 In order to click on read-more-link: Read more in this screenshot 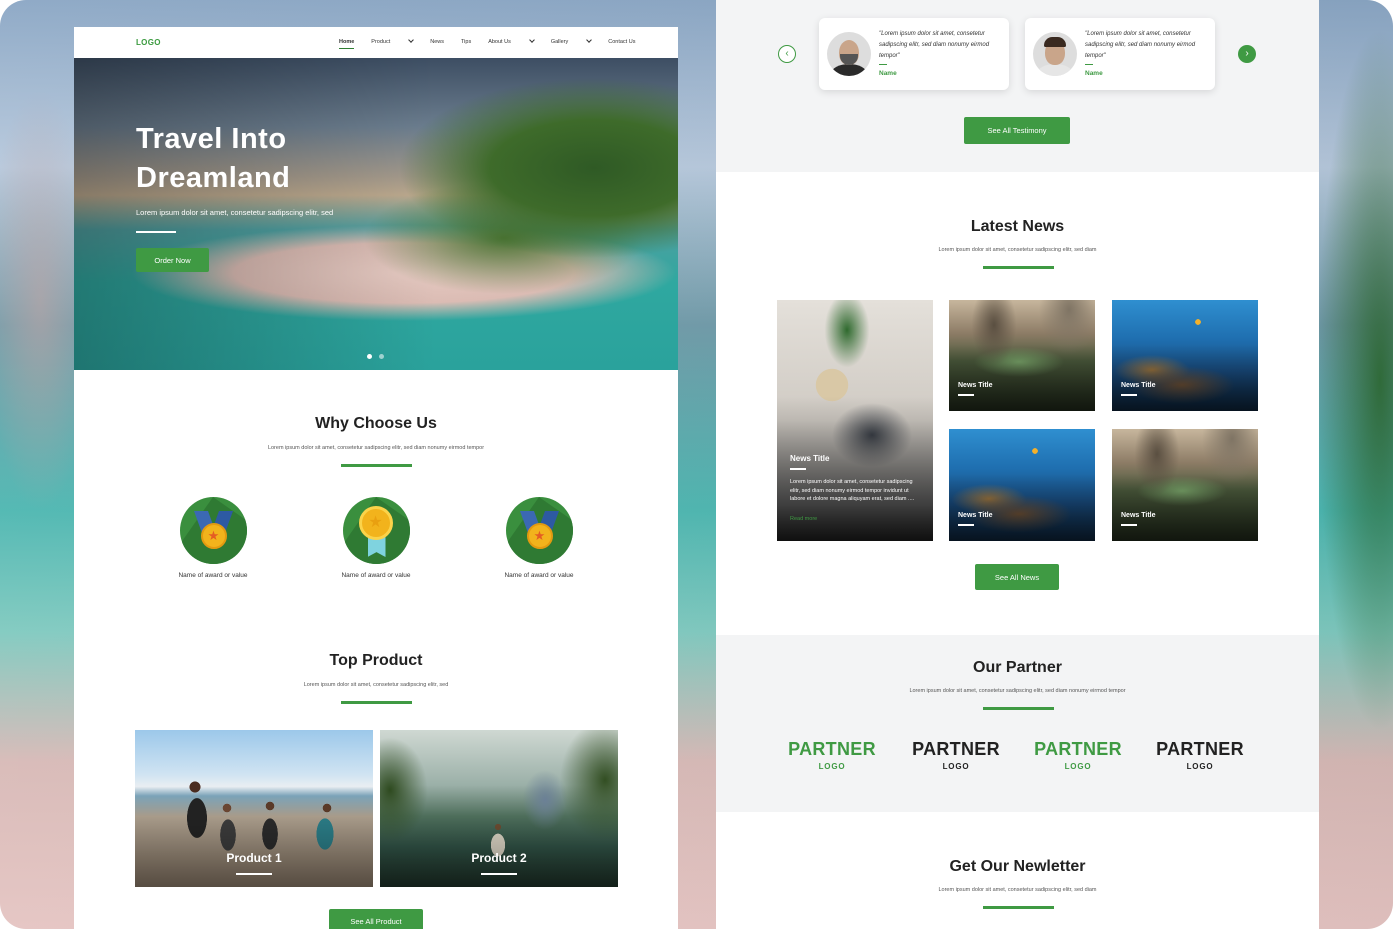, I will do `click(803, 519)`.